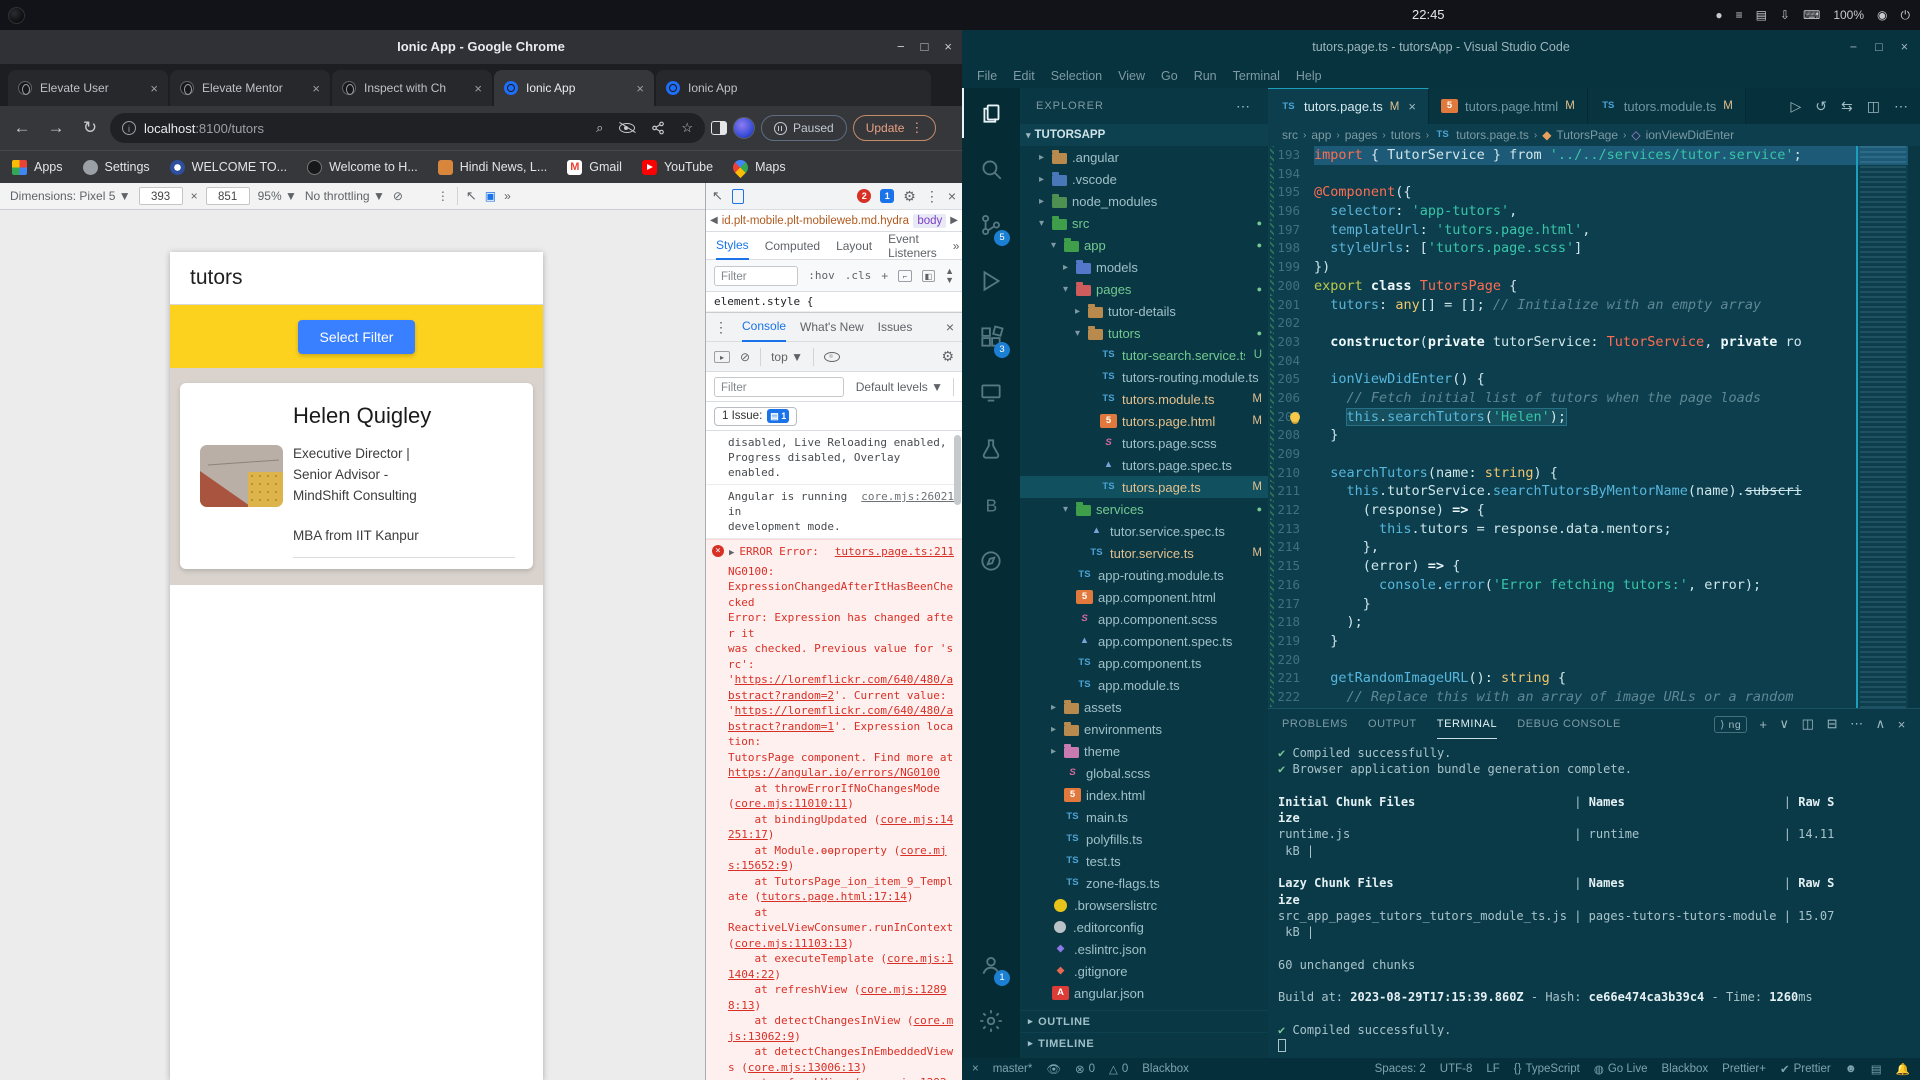  Describe the element at coordinates (756, 416) in the screenshot. I see `issues-chip: 1 Issue: ▤ 1` at that location.